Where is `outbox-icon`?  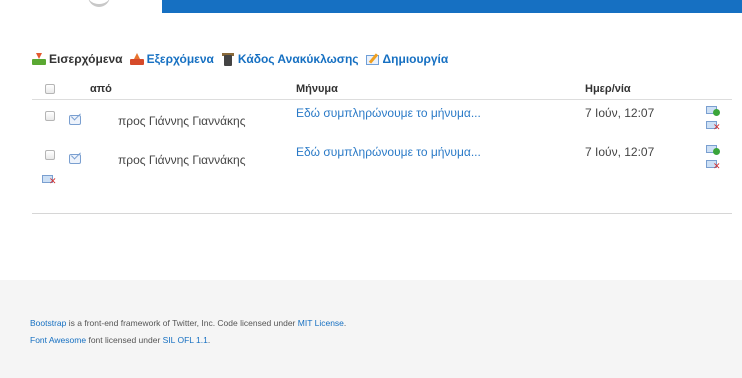
outbox-icon is located at coordinates (136, 59).